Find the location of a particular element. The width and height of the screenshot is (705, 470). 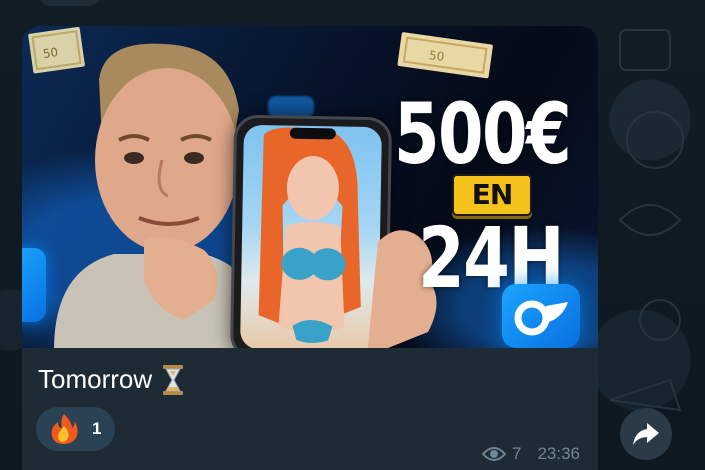

caption-text: Tomorrow is located at coordinates (95, 379).